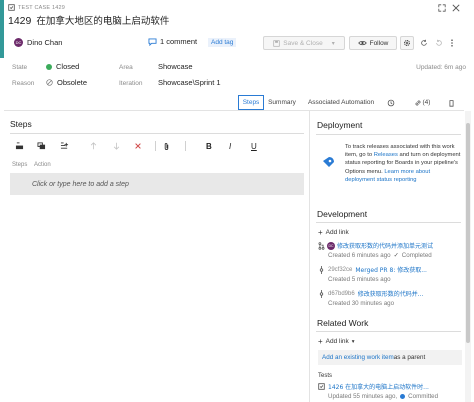 This screenshot has height=402, width=474. What do you see at coordinates (172, 41) in the screenshot?
I see `comments-link: 1 comment` at bounding box center [172, 41].